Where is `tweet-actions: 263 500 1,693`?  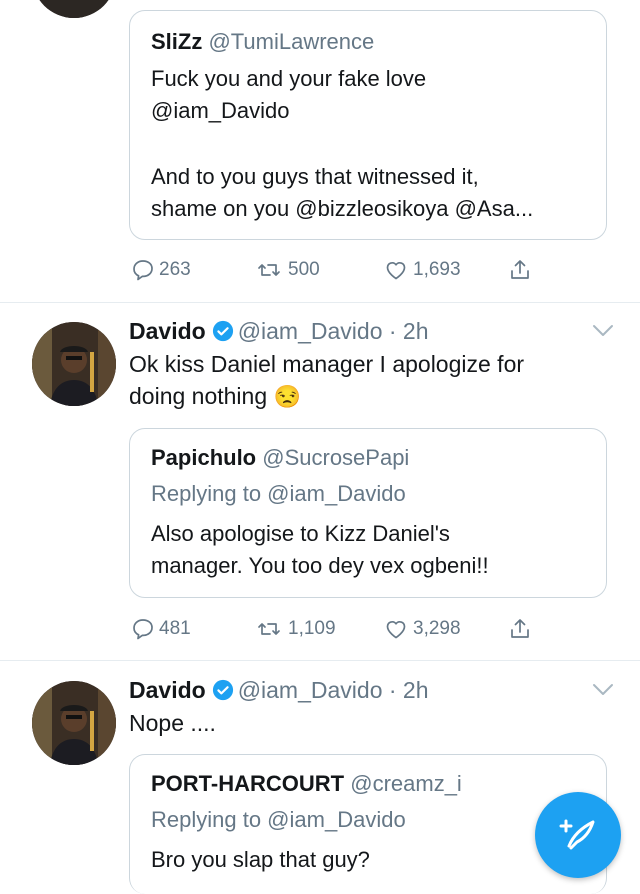 tweet-actions: 263 500 1,693 is located at coordinates (320, 273).